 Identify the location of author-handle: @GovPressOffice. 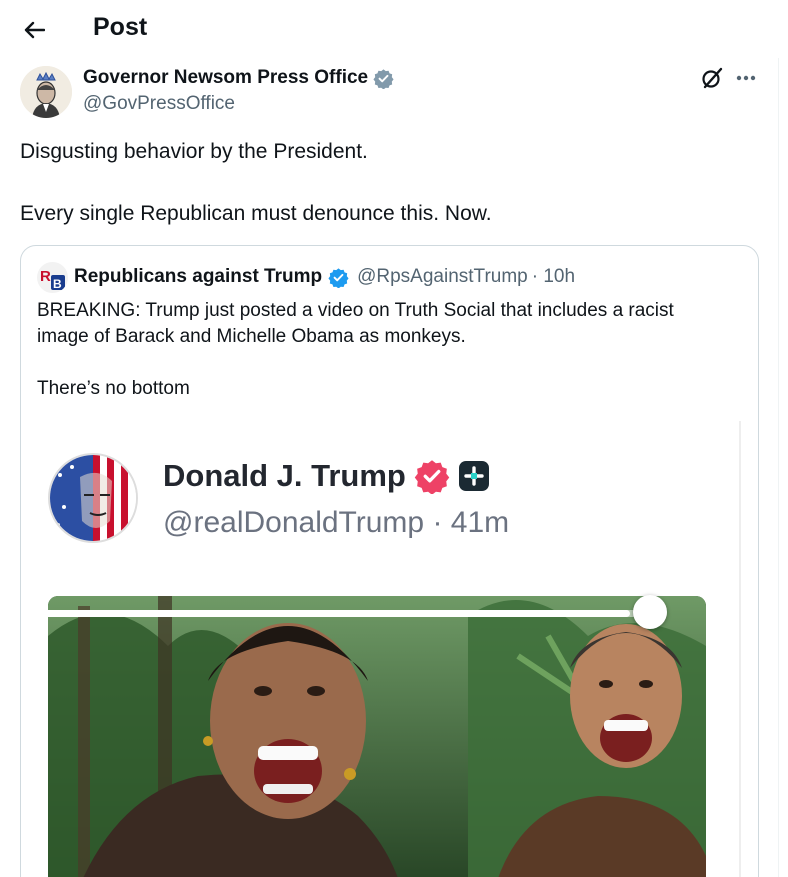
(159, 104).